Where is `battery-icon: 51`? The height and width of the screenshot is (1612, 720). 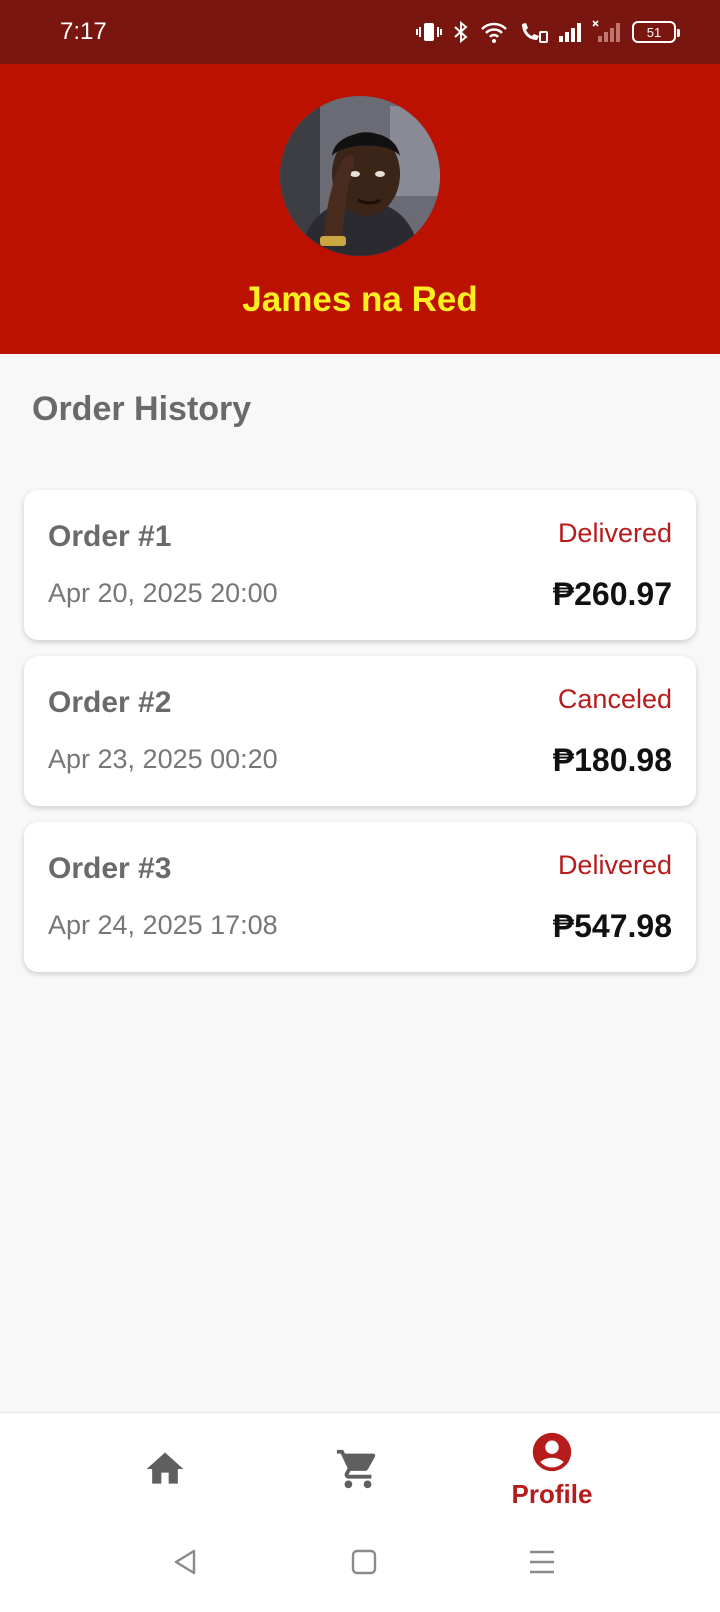
battery-icon: 51 is located at coordinates (656, 32).